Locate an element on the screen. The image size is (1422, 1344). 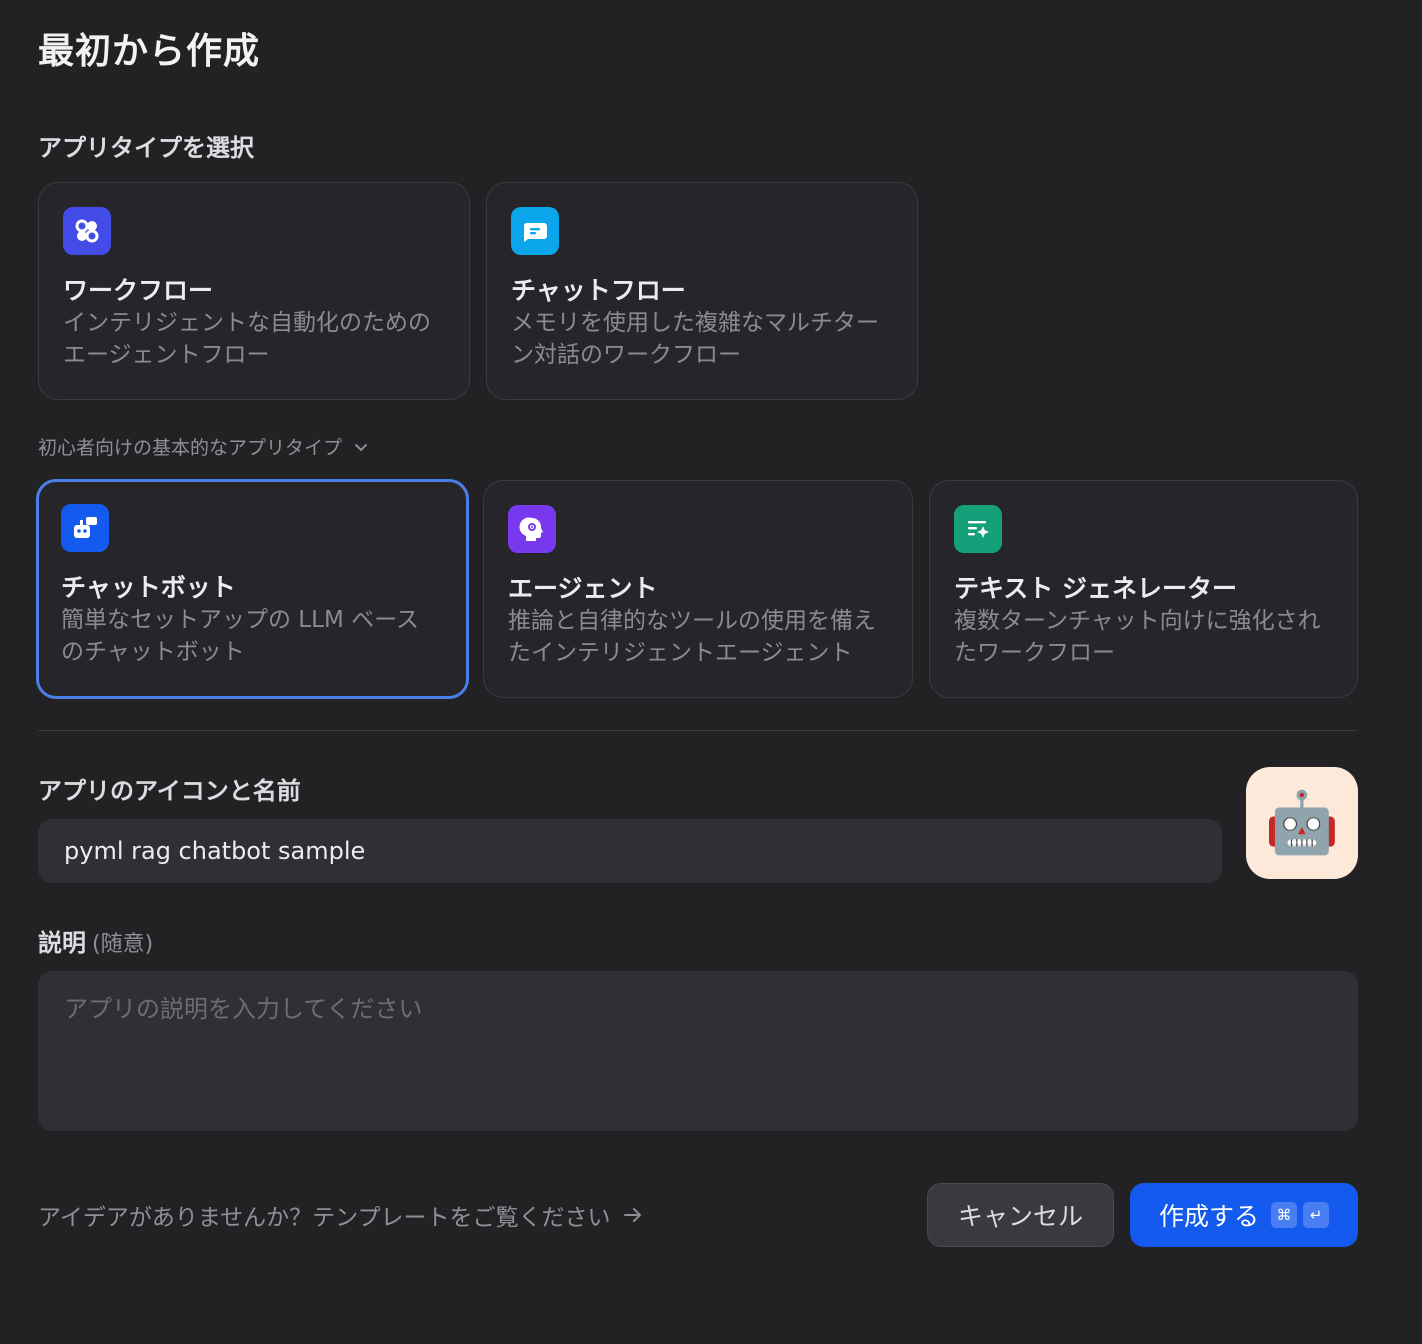
arrow-right-icon is located at coordinates (633, 1215).